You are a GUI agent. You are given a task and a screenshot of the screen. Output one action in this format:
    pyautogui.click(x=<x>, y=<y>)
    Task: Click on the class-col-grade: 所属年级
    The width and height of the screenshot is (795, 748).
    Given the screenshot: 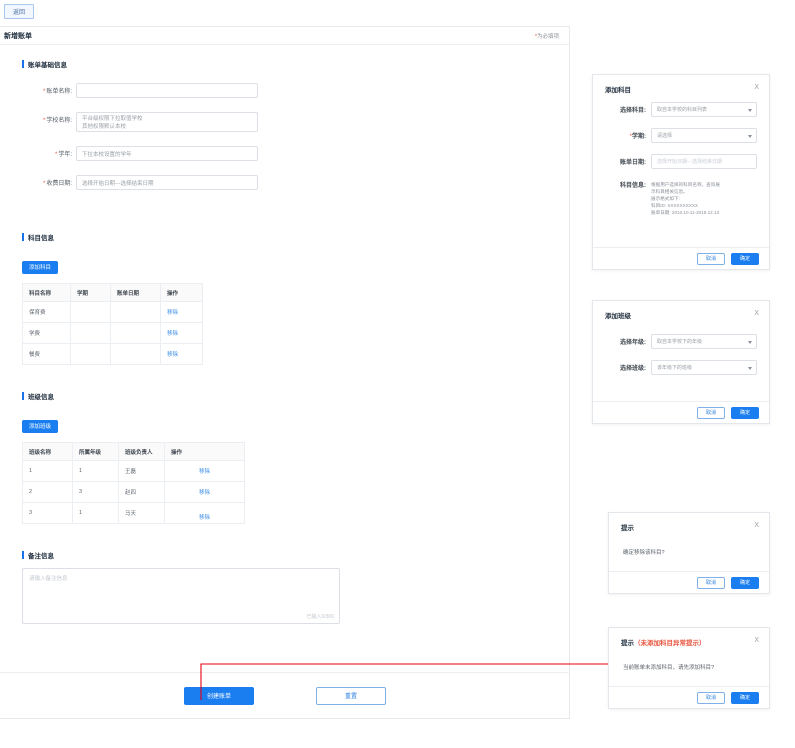 What is the action you would take?
    pyautogui.click(x=95, y=451)
    